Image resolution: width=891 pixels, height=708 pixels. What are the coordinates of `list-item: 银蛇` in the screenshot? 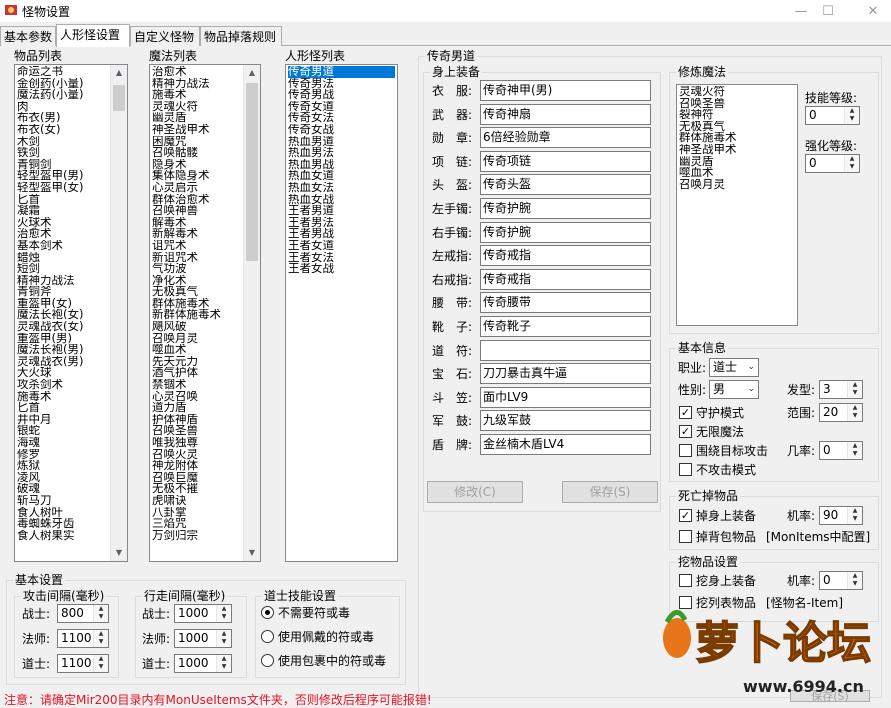 It's located at (63, 431).